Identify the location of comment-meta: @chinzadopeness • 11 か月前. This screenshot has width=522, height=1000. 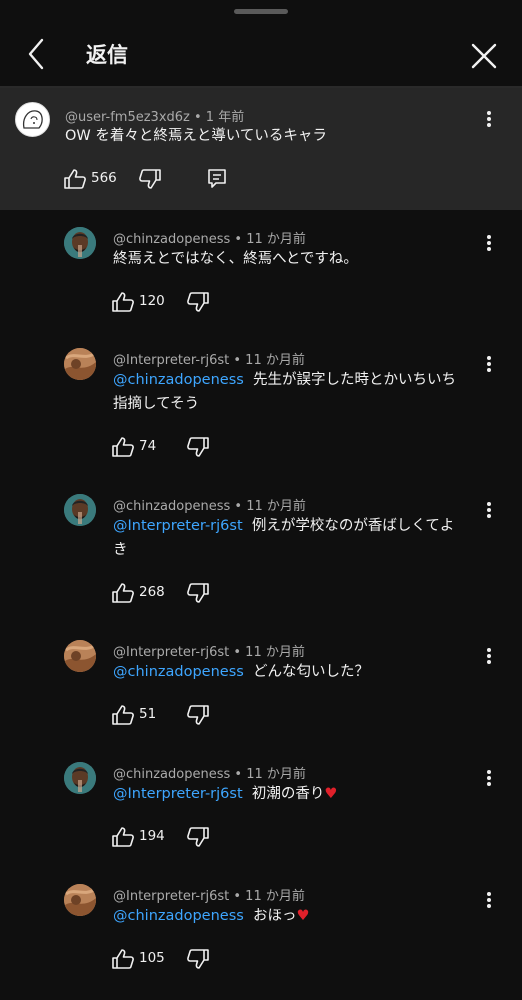
(209, 506).